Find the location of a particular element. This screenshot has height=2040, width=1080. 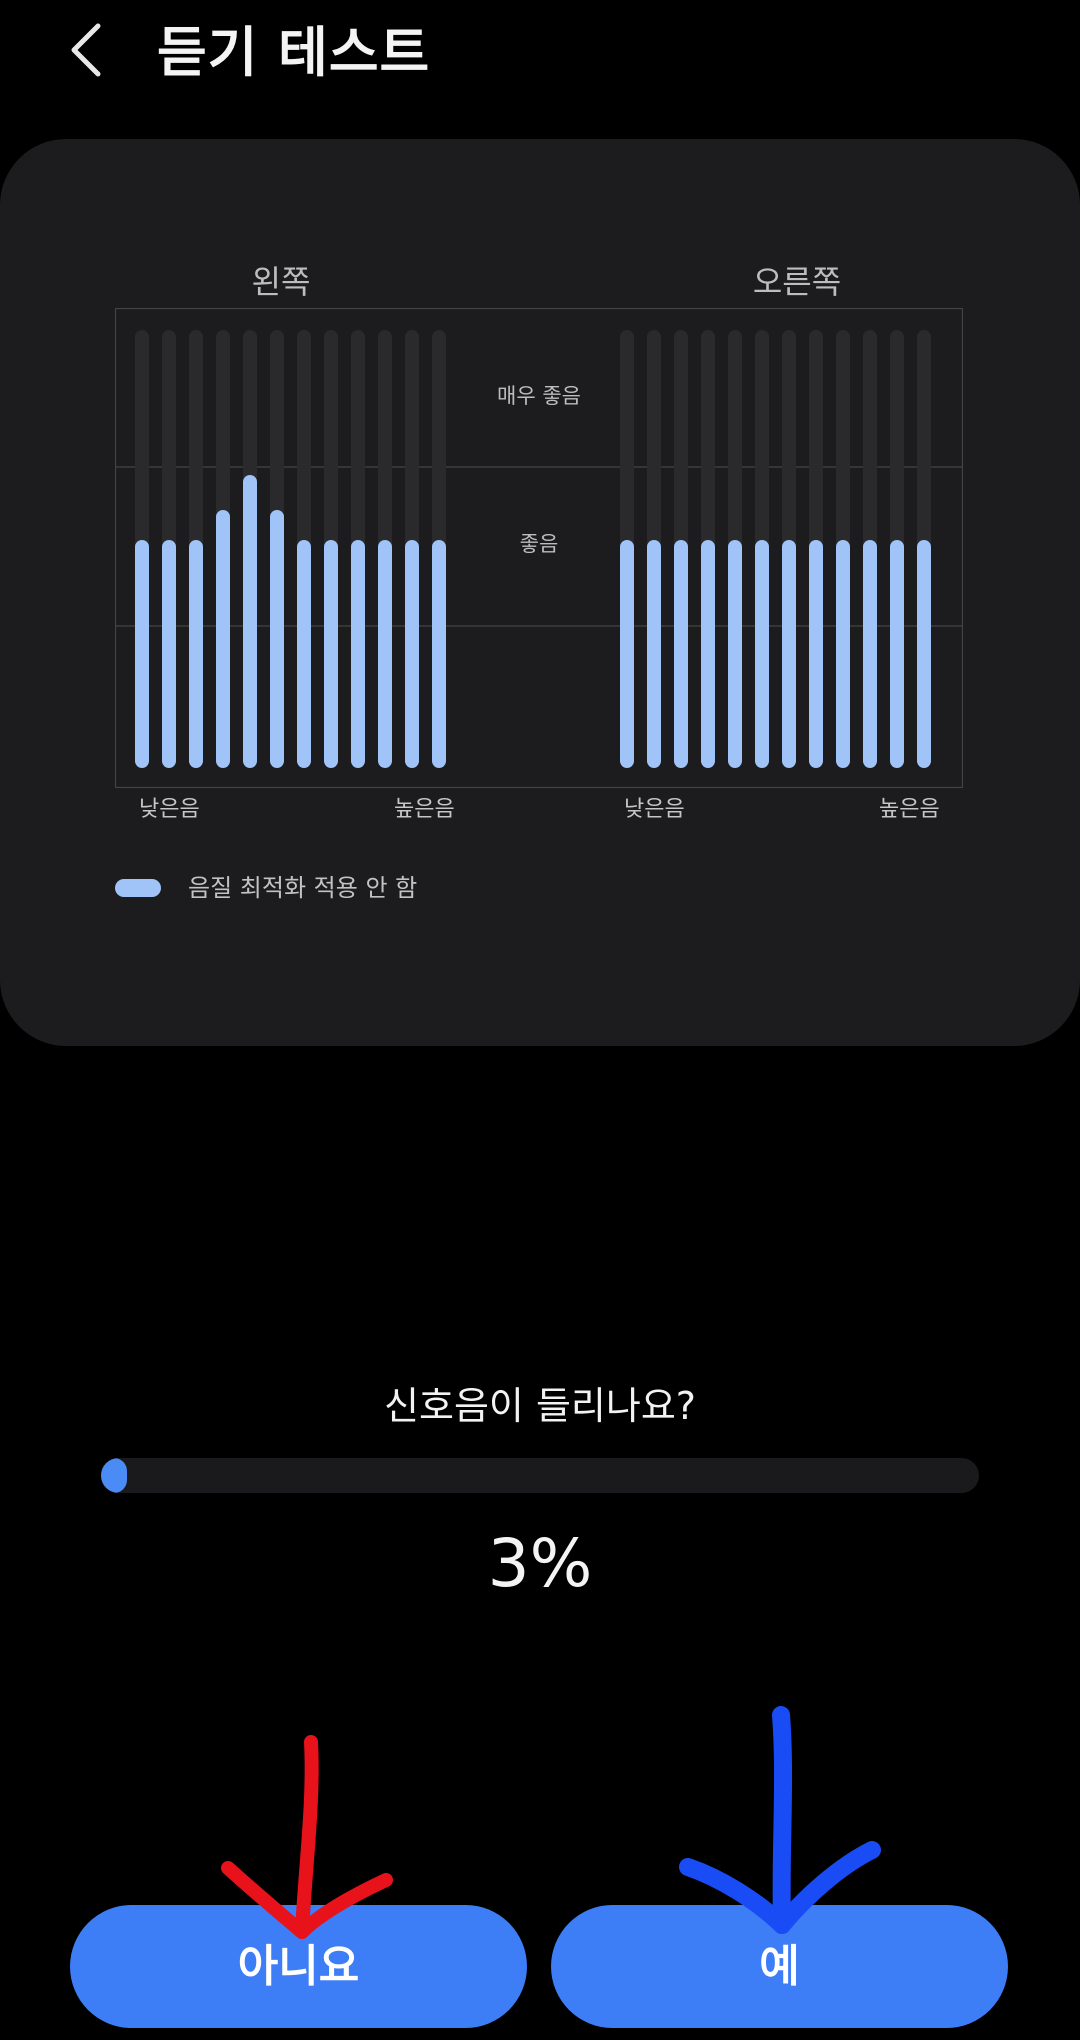

right-ear-label: 오른쪽 is located at coordinates (797, 282).